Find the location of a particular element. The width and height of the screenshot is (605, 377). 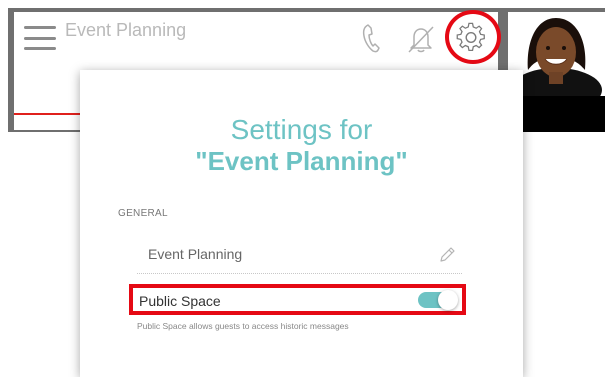

gear-highlight-circle is located at coordinates (473, 37).